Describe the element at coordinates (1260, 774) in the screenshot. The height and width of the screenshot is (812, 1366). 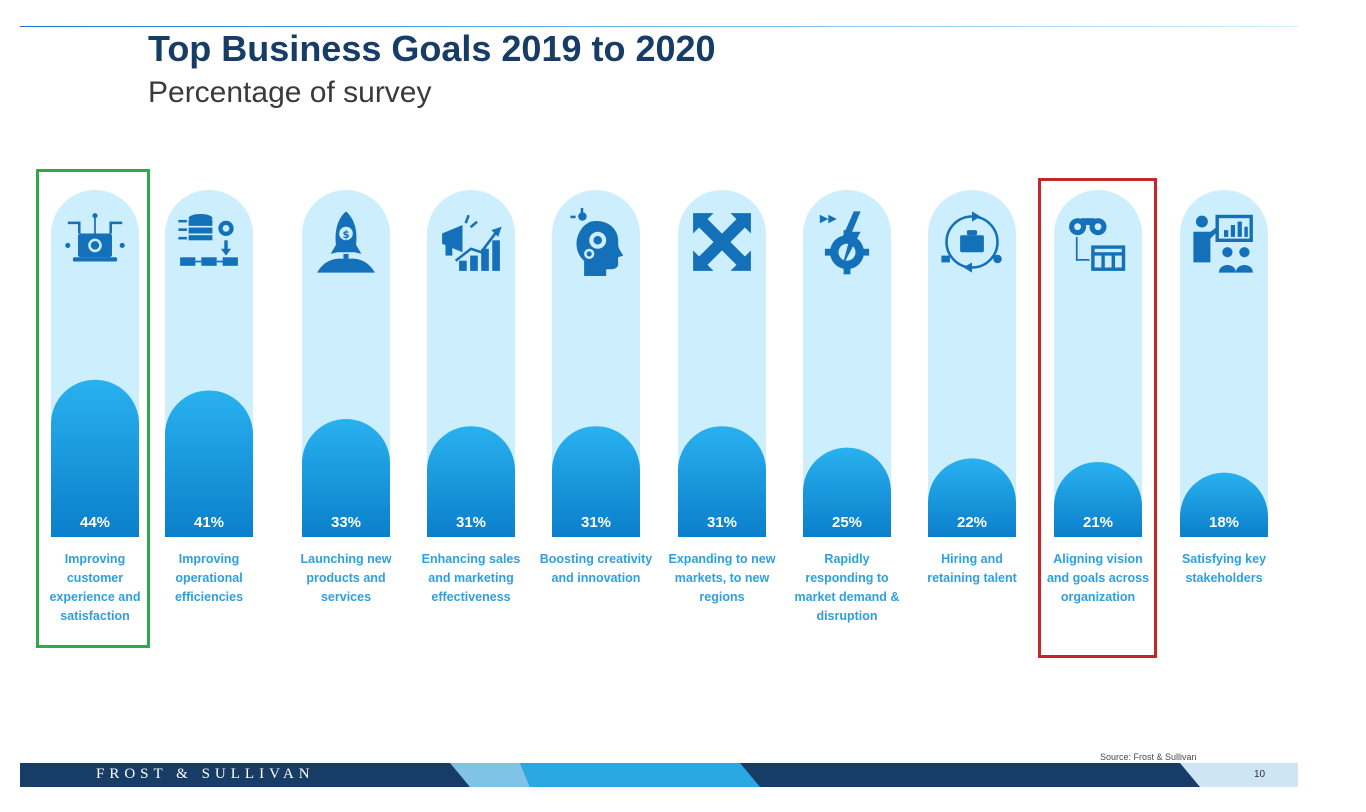
I see `page-number: 10` at that location.